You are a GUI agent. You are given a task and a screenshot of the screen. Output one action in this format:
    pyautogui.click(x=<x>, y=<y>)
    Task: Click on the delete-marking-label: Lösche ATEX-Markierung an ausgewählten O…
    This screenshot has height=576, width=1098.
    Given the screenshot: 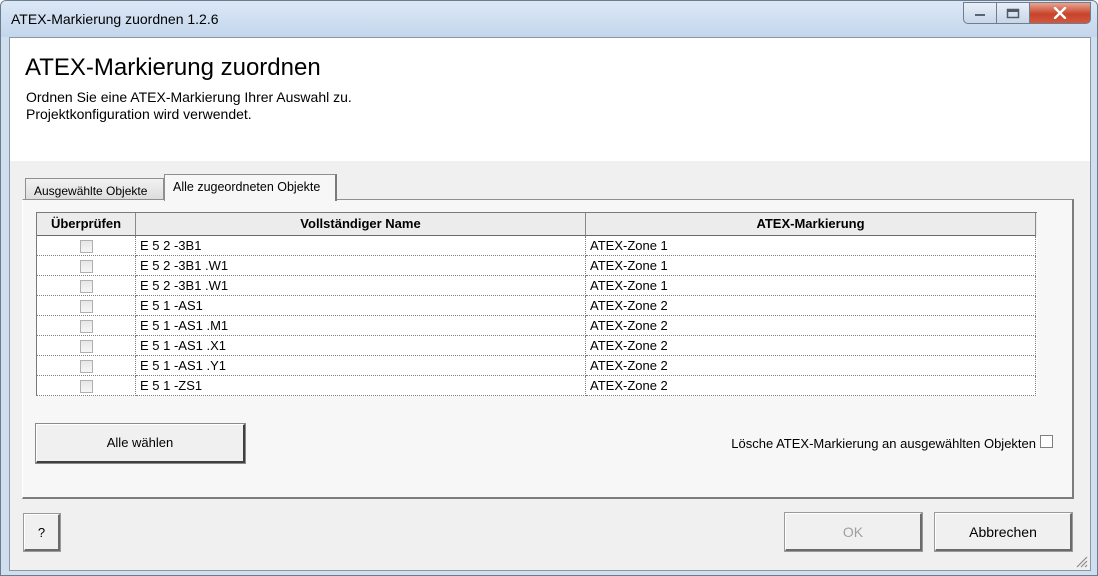 What is the action you would take?
    pyautogui.click(x=883, y=443)
    